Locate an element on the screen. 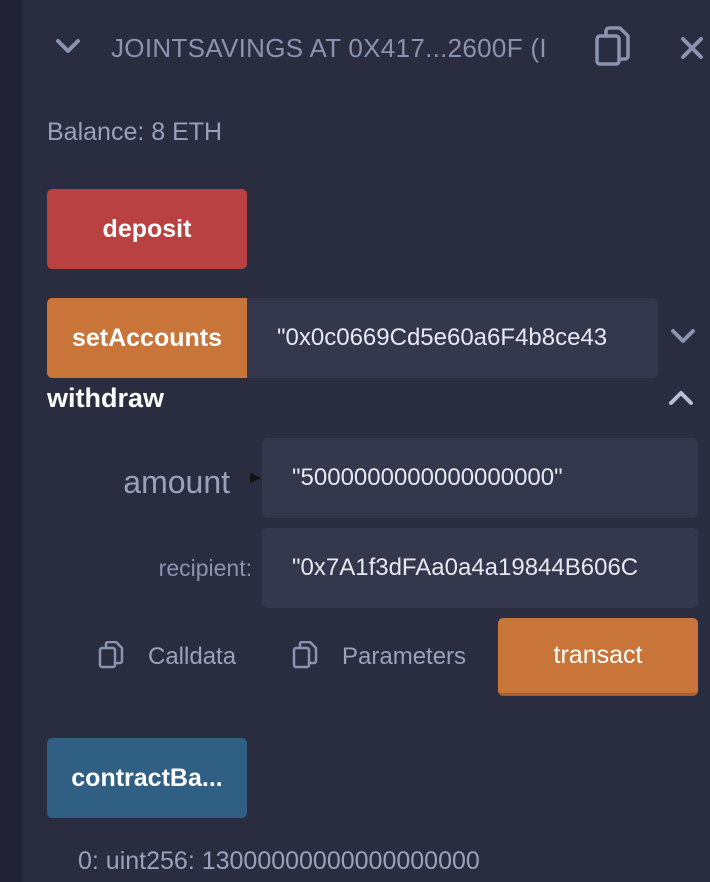 The height and width of the screenshot is (882, 710). amount-label: amount is located at coordinates (176, 482).